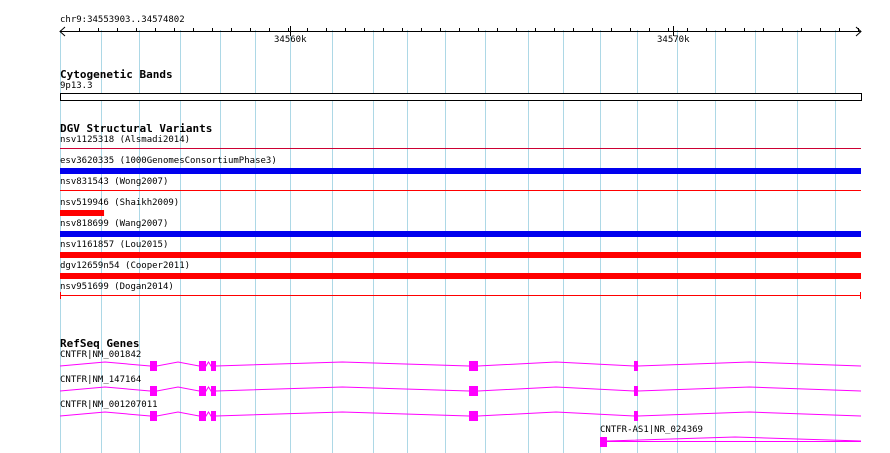 Image resolution: width=890 pixels, height=453 pixels. Describe the element at coordinates (99, 343) in the screenshot. I see `refseq-track-title: RefSeq Genes` at that location.